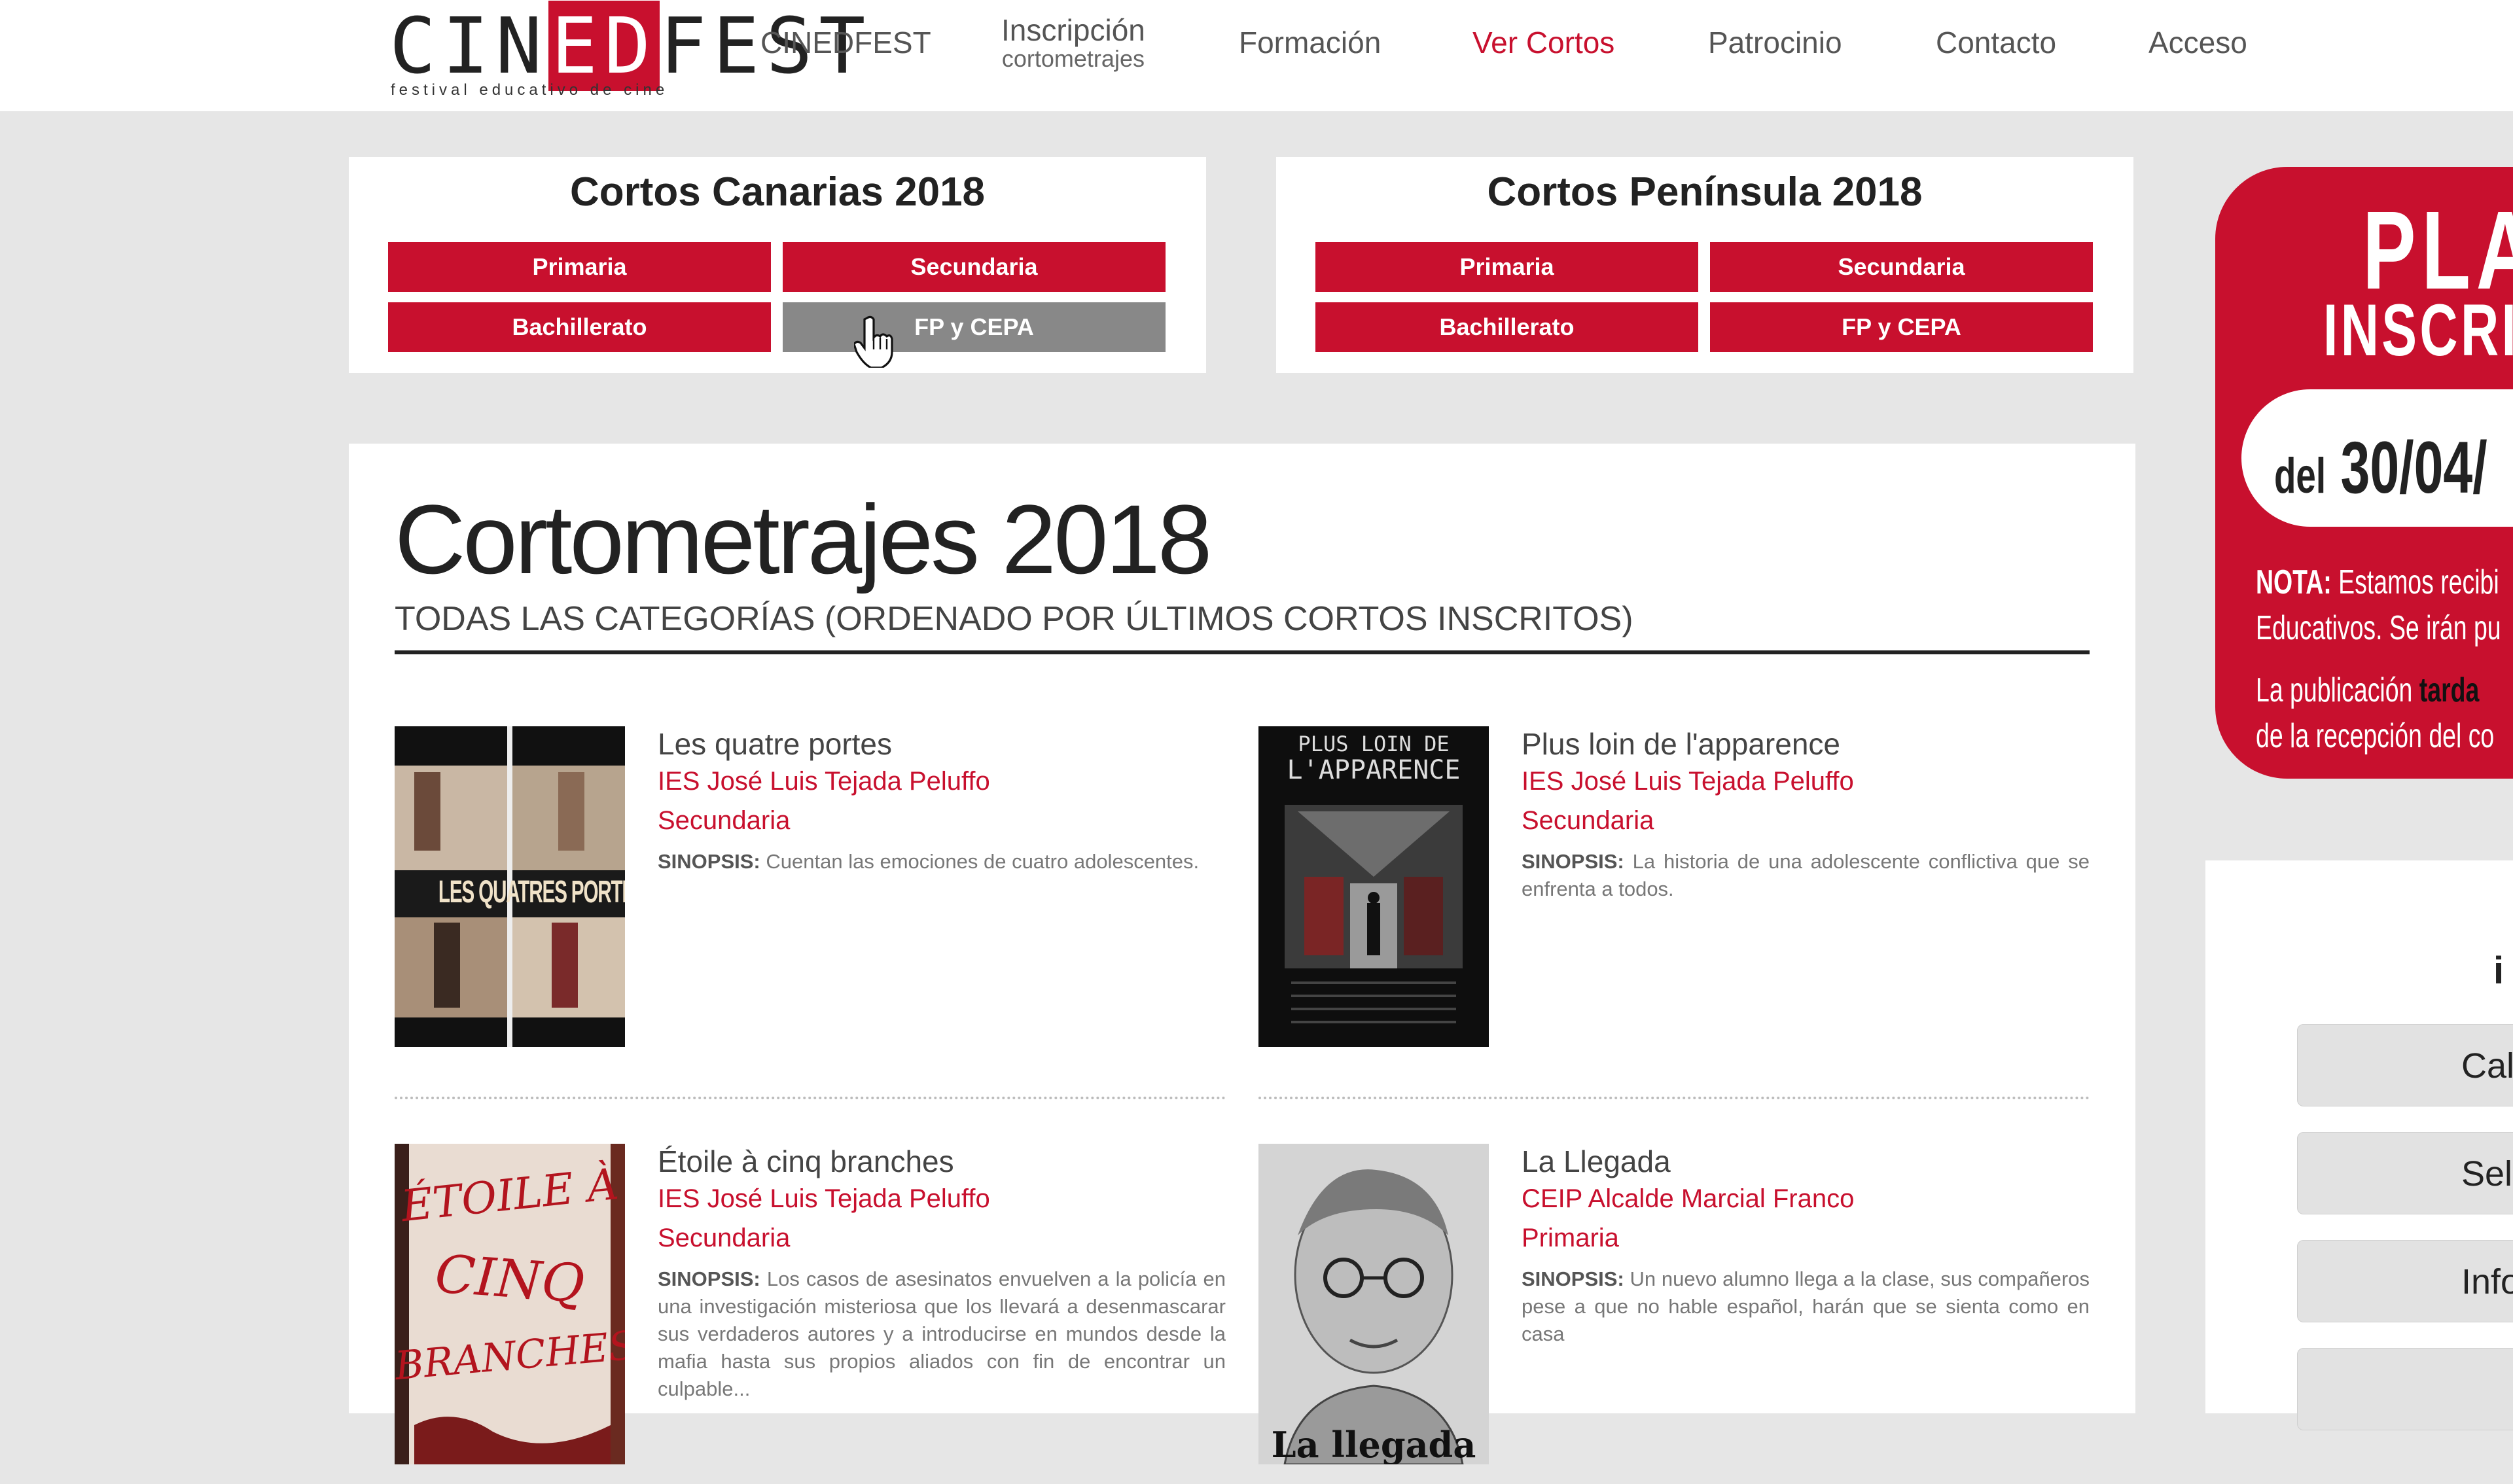 The image size is (2513, 1484). I want to click on nav-patrocinio: Patrocinio, so click(1775, 42).